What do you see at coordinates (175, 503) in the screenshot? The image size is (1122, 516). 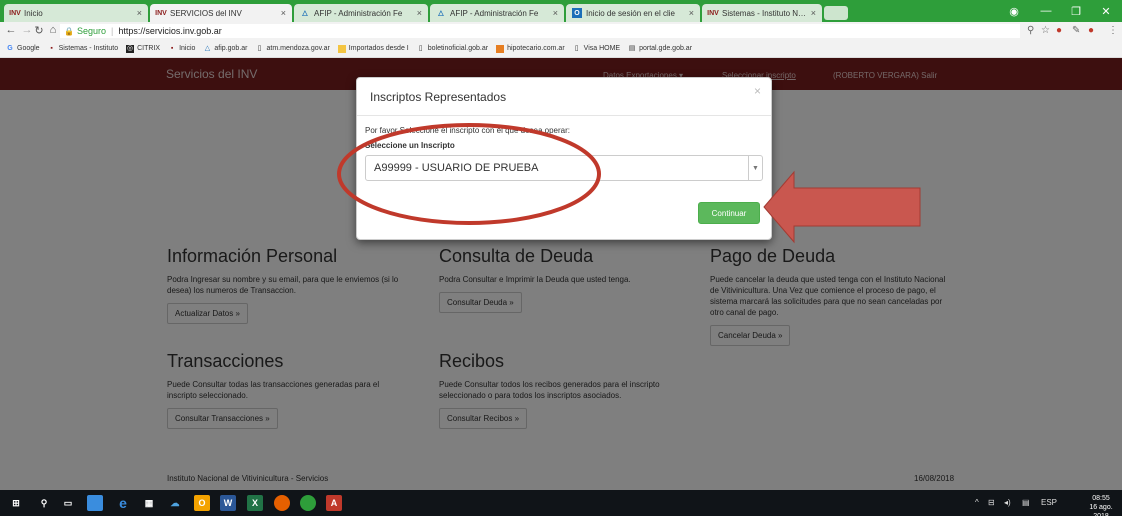 I see `weather-icon: ☁` at bounding box center [175, 503].